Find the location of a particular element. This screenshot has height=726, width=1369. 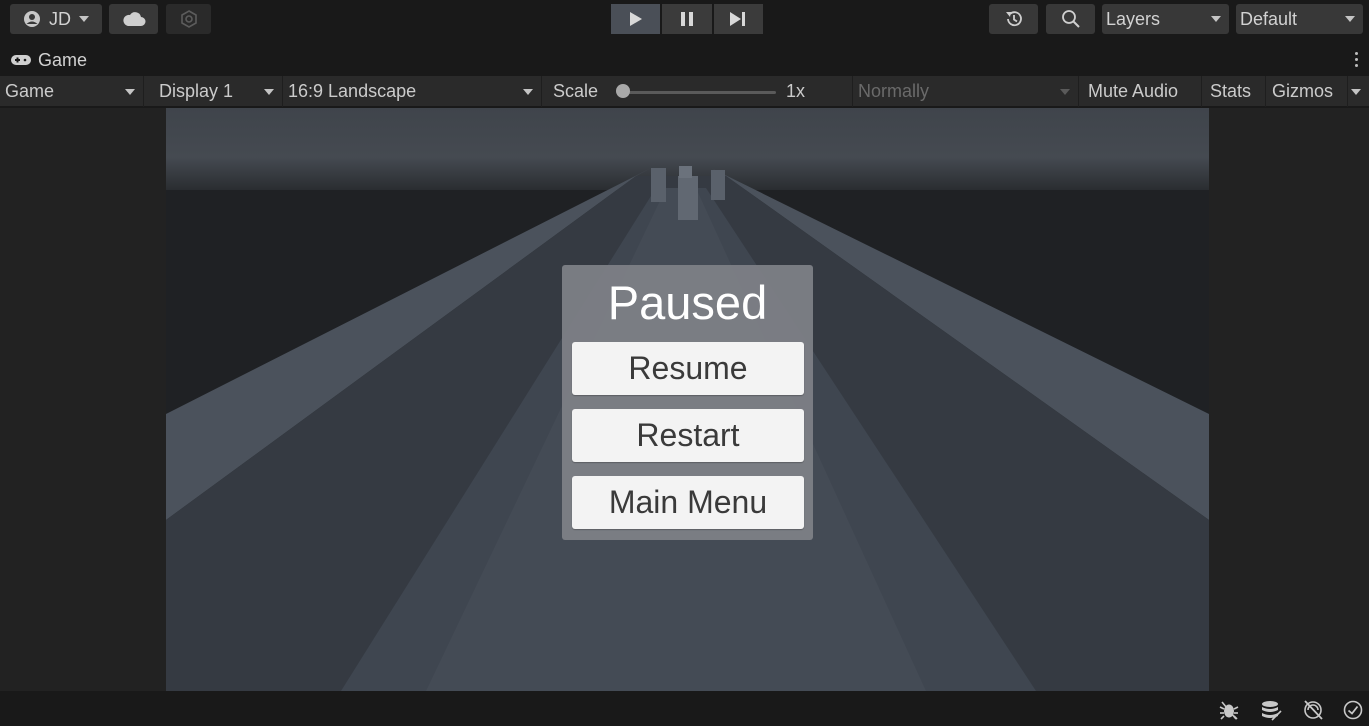

account-icon is located at coordinates (32, 19).